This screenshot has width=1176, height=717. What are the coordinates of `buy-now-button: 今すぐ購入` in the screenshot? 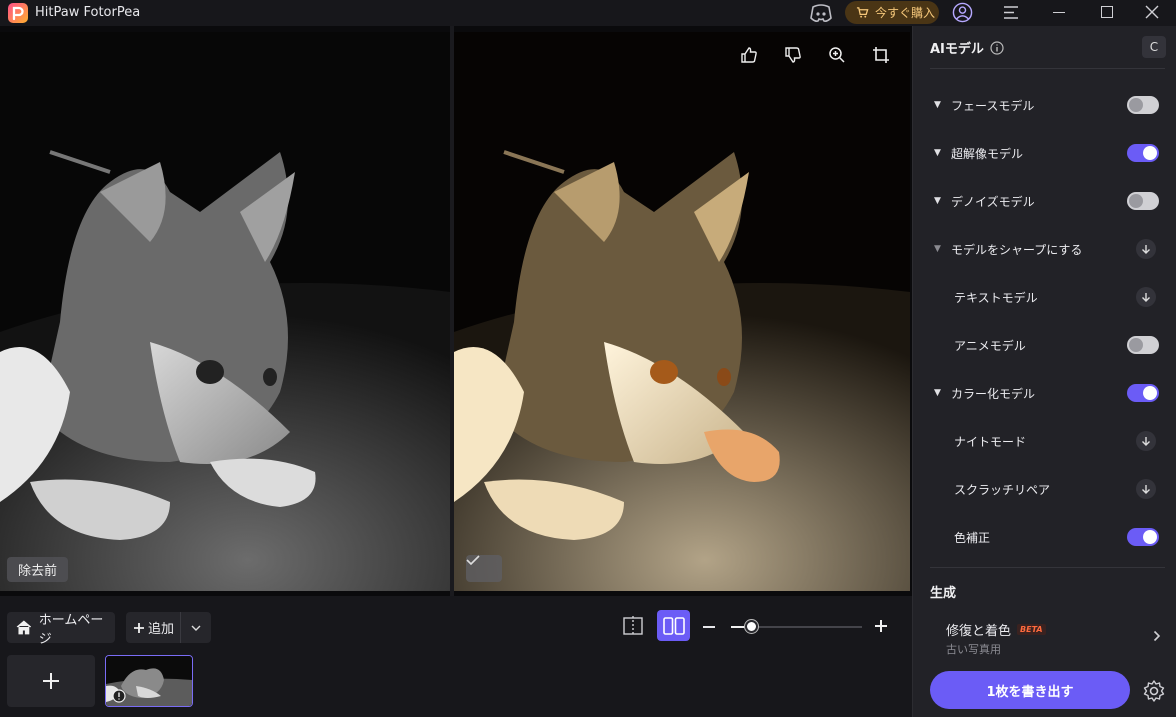 It's located at (892, 12).